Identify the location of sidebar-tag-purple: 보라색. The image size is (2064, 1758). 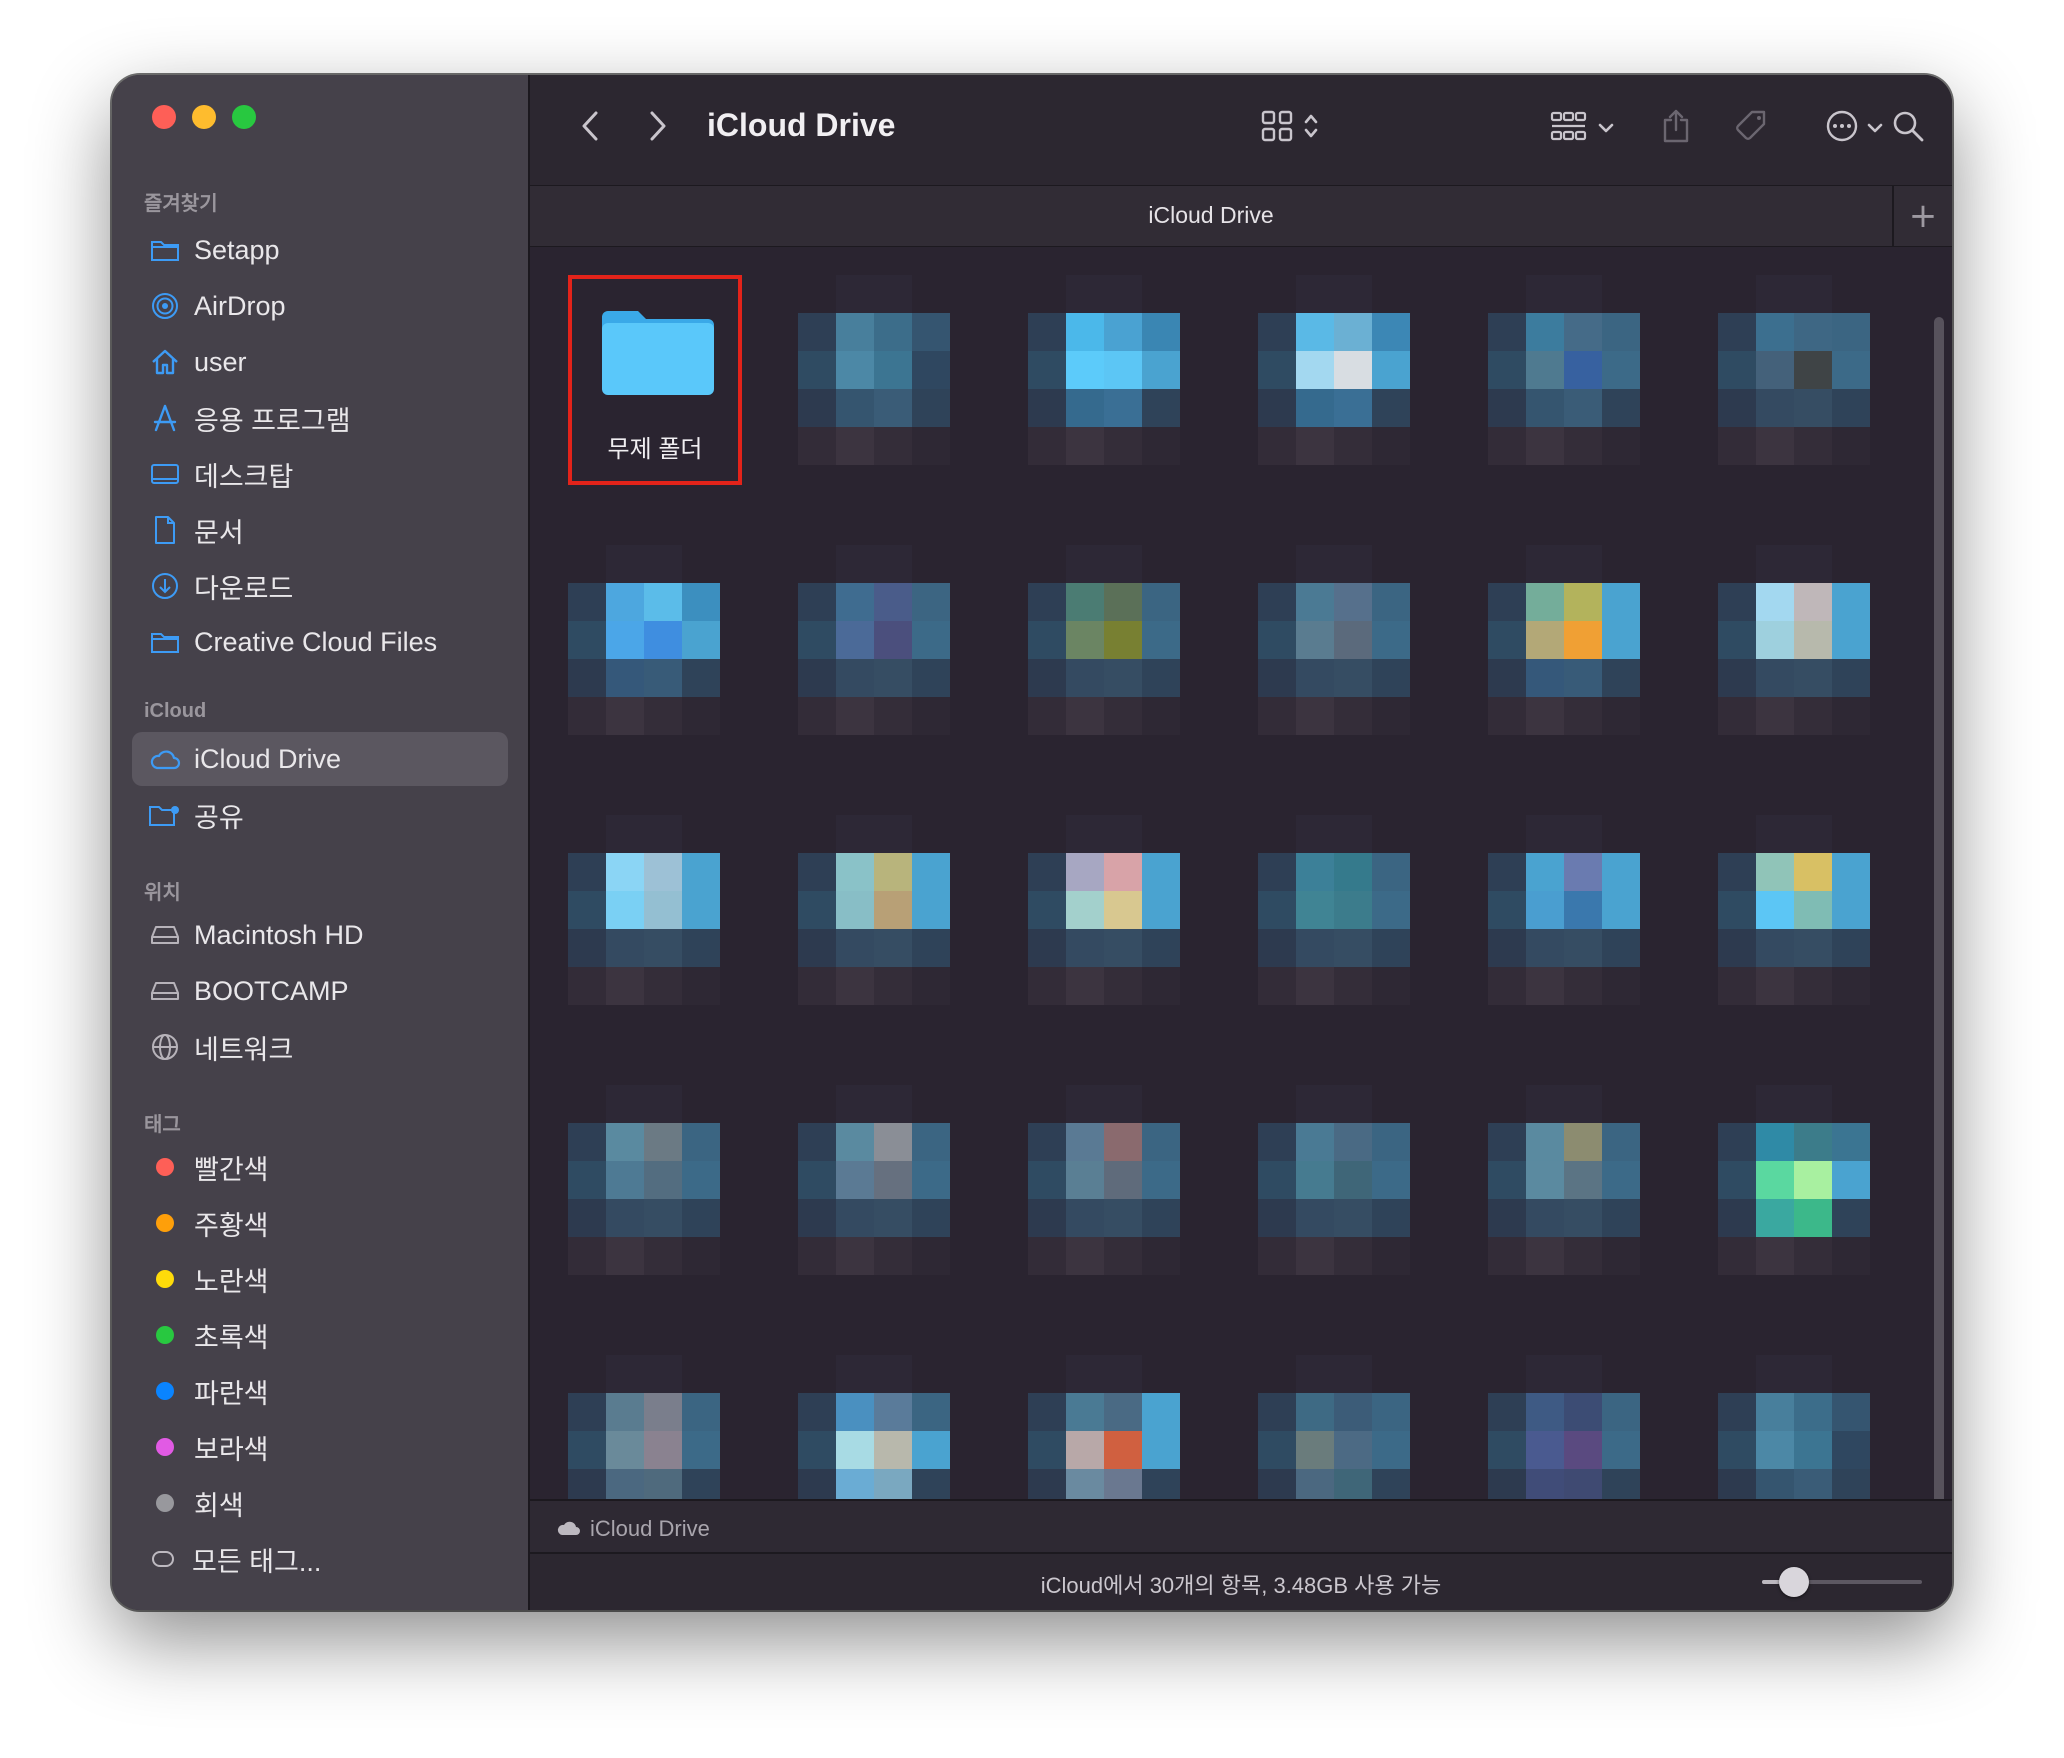
(320, 1447).